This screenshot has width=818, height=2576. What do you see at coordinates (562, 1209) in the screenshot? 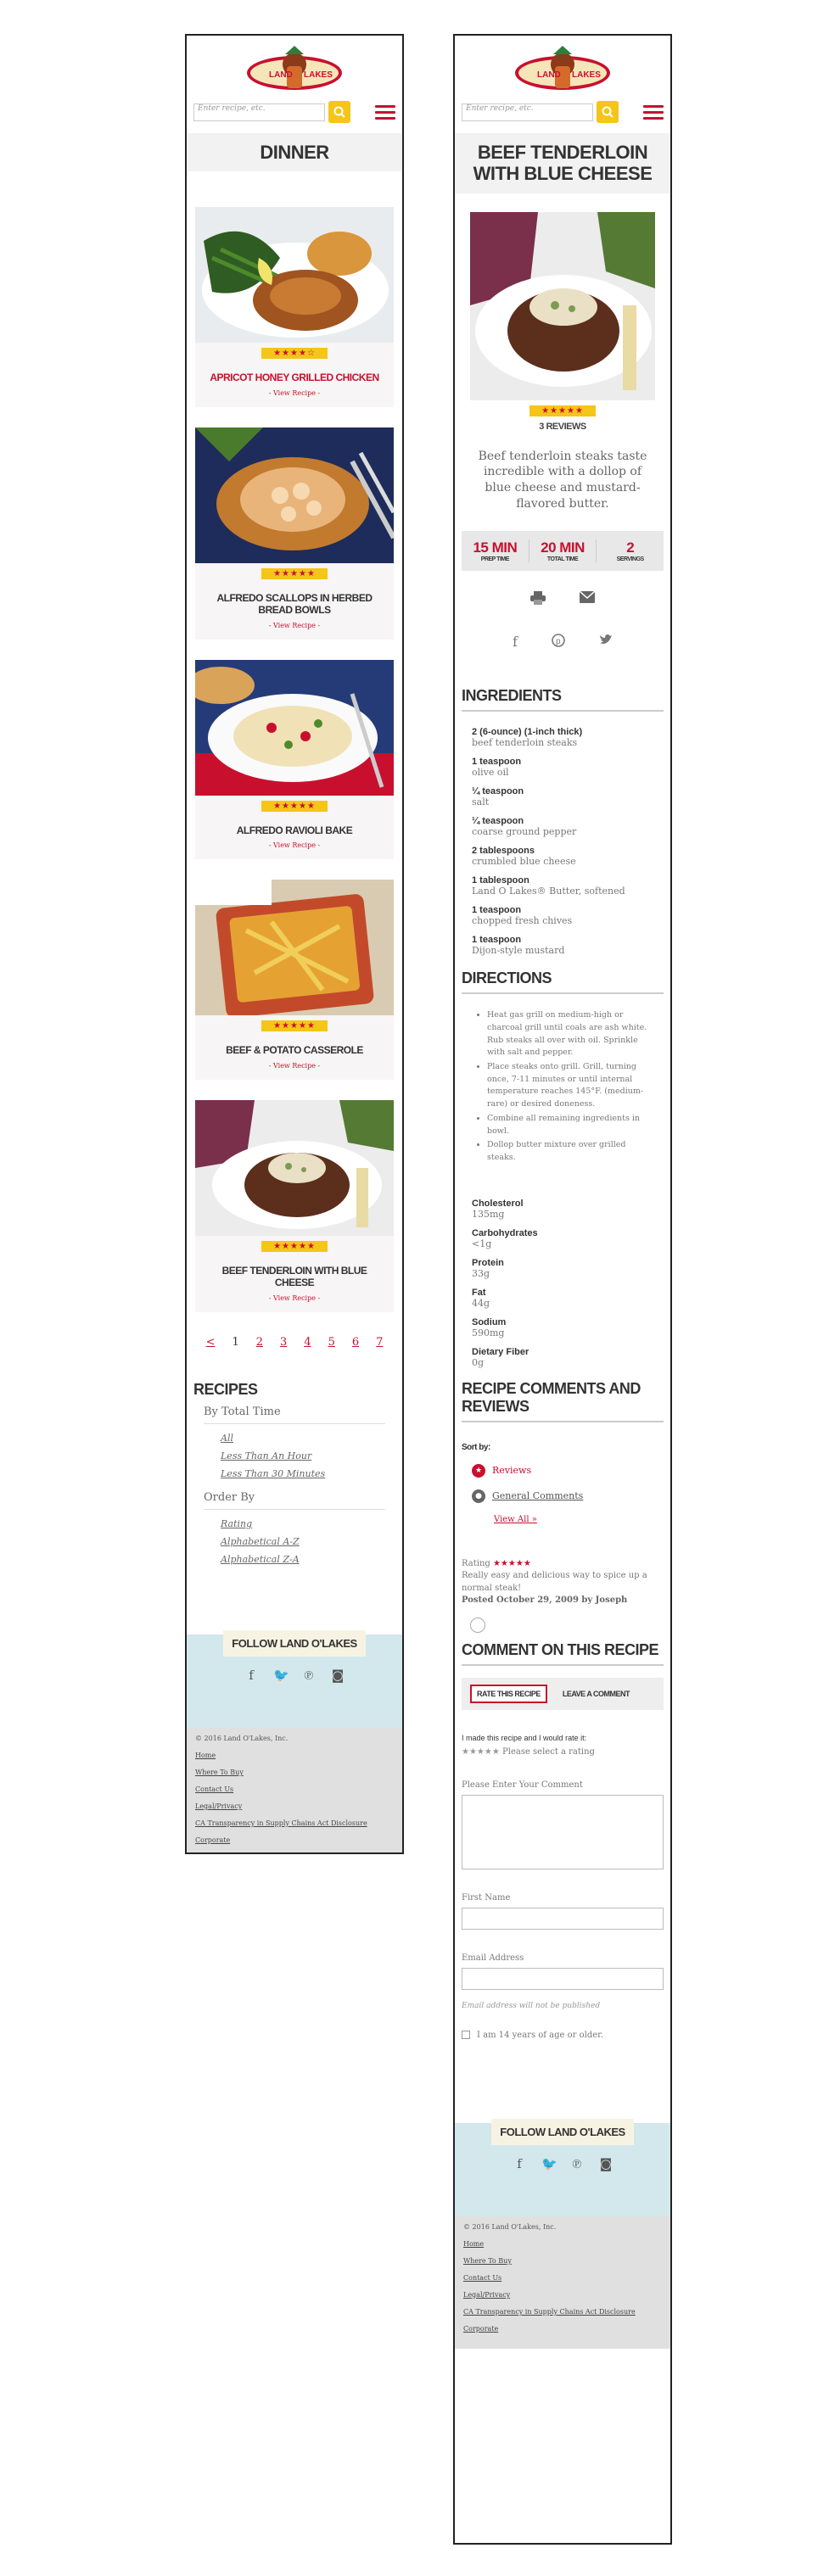
I see `nutrition-item: Cholesterol 135mg` at bounding box center [562, 1209].